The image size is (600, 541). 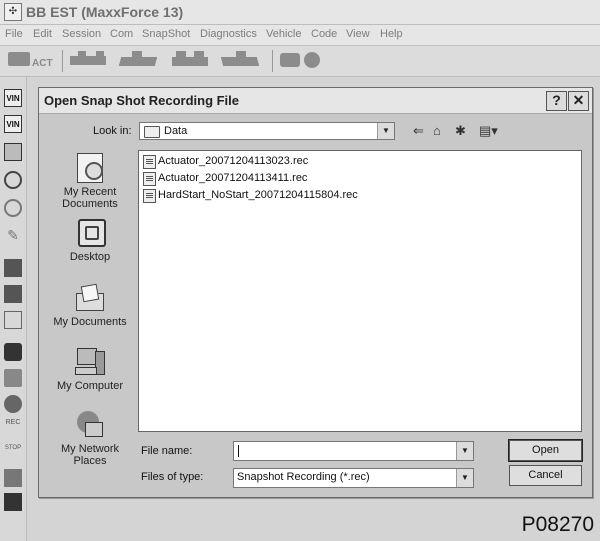 What do you see at coordinates (13, 378) in the screenshot?
I see `gun-icon` at bounding box center [13, 378].